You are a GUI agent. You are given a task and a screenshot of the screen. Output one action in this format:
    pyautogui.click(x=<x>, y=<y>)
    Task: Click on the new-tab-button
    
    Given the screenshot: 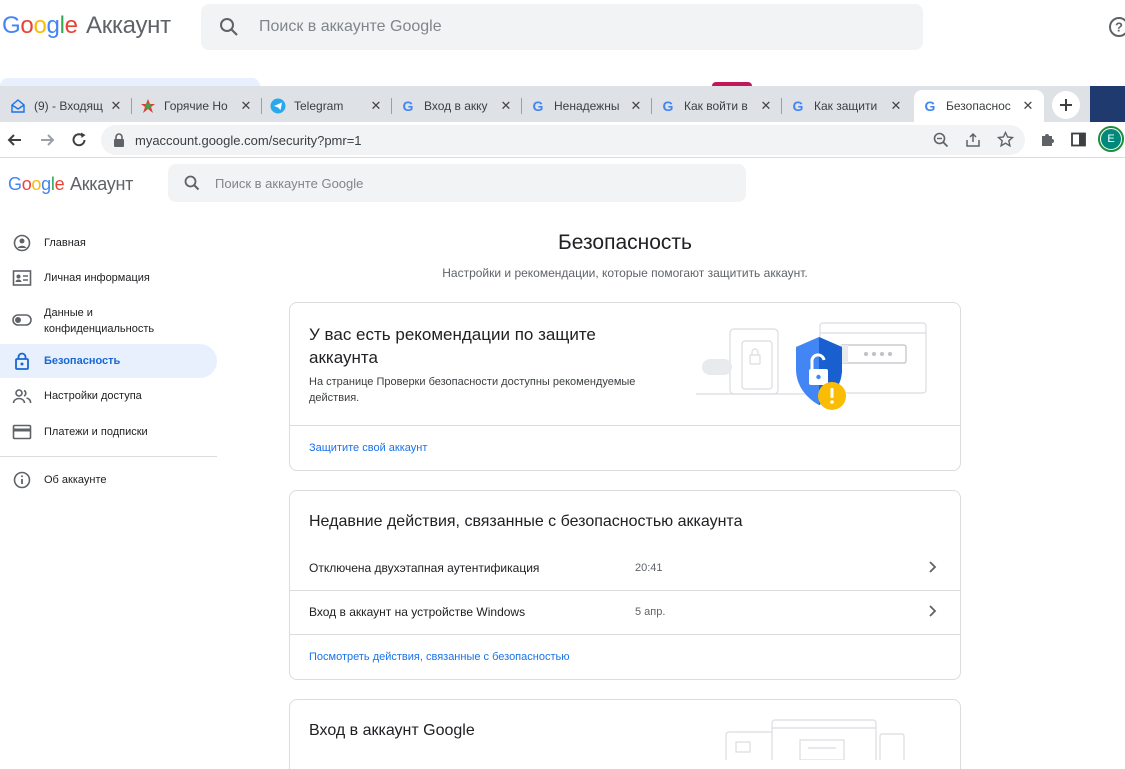 What is the action you would take?
    pyautogui.click(x=1066, y=105)
    